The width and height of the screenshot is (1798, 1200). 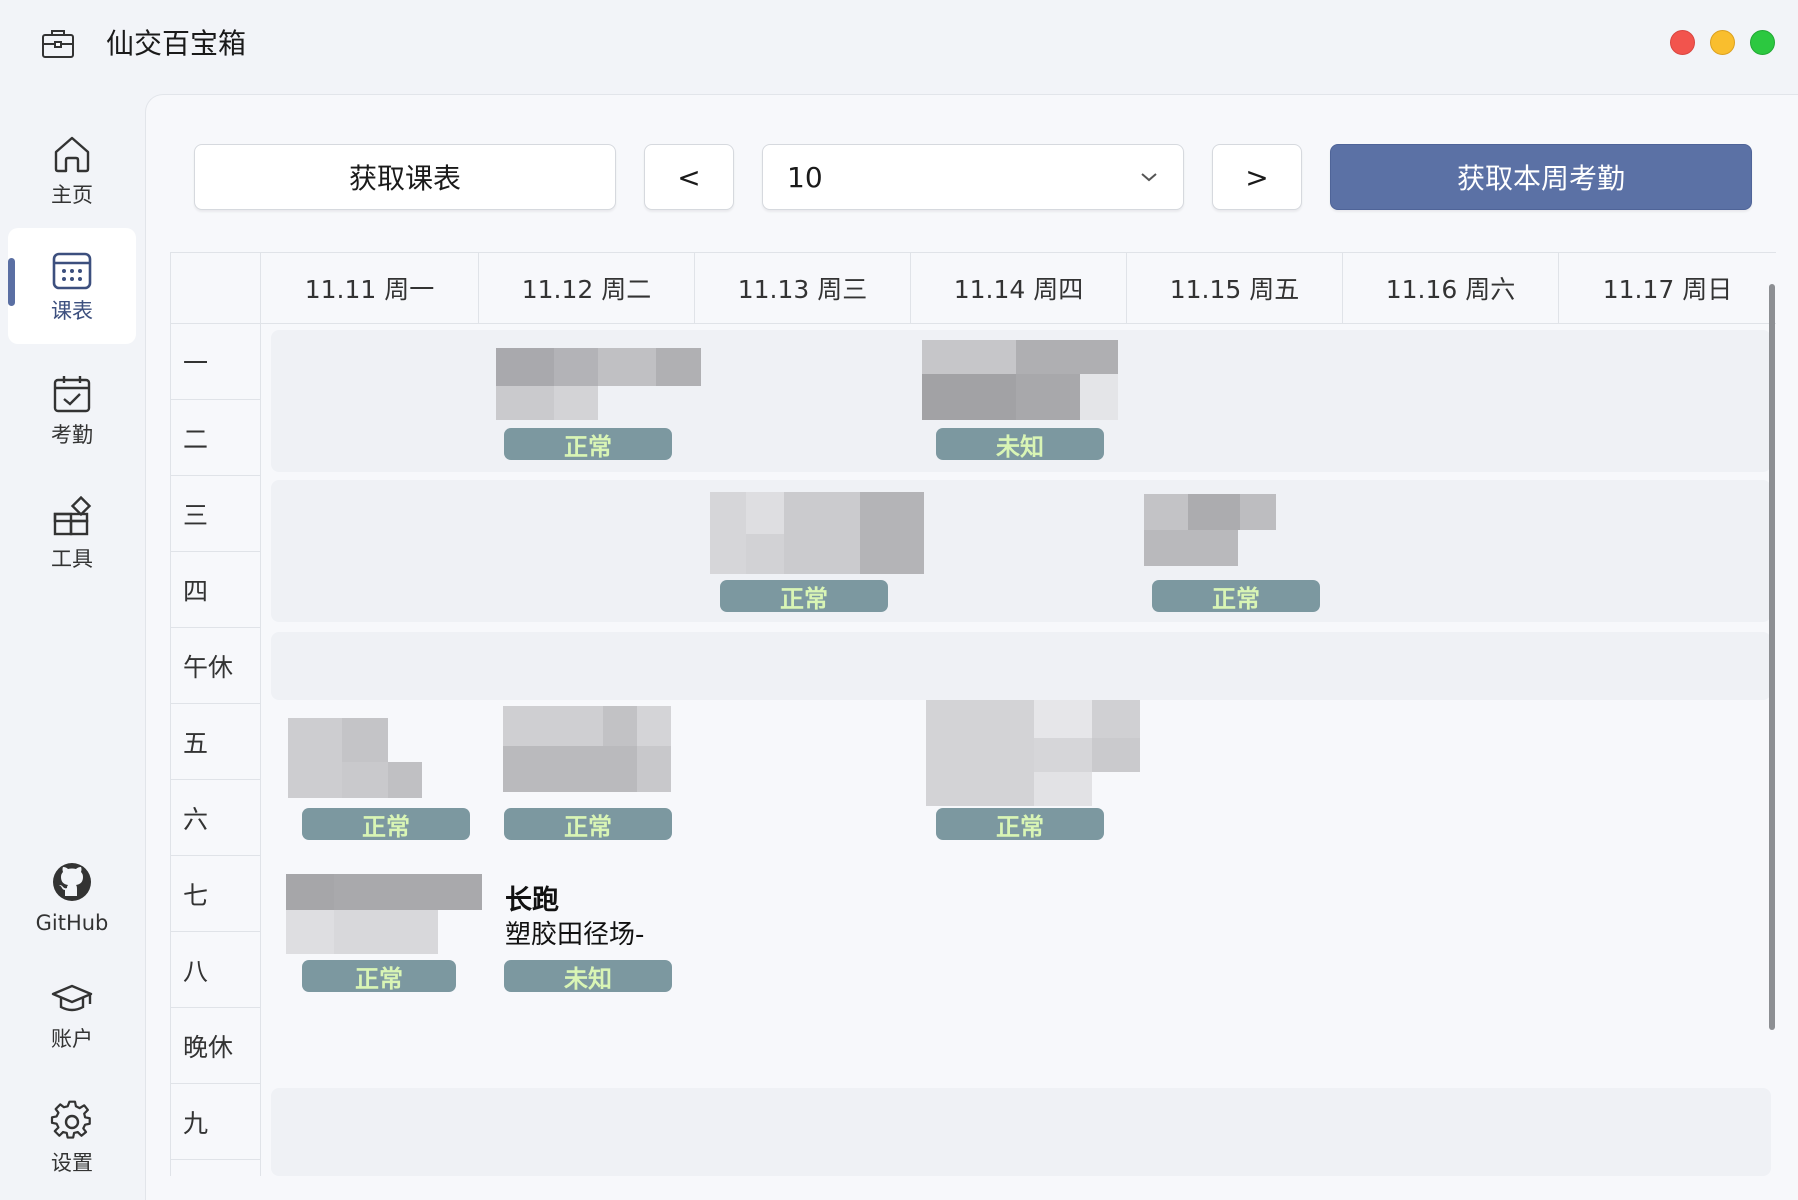 What do you see at coordinates (805, 177) in the screenshot?
I see `week-select-value: 10` at bounding box center [805, 177].